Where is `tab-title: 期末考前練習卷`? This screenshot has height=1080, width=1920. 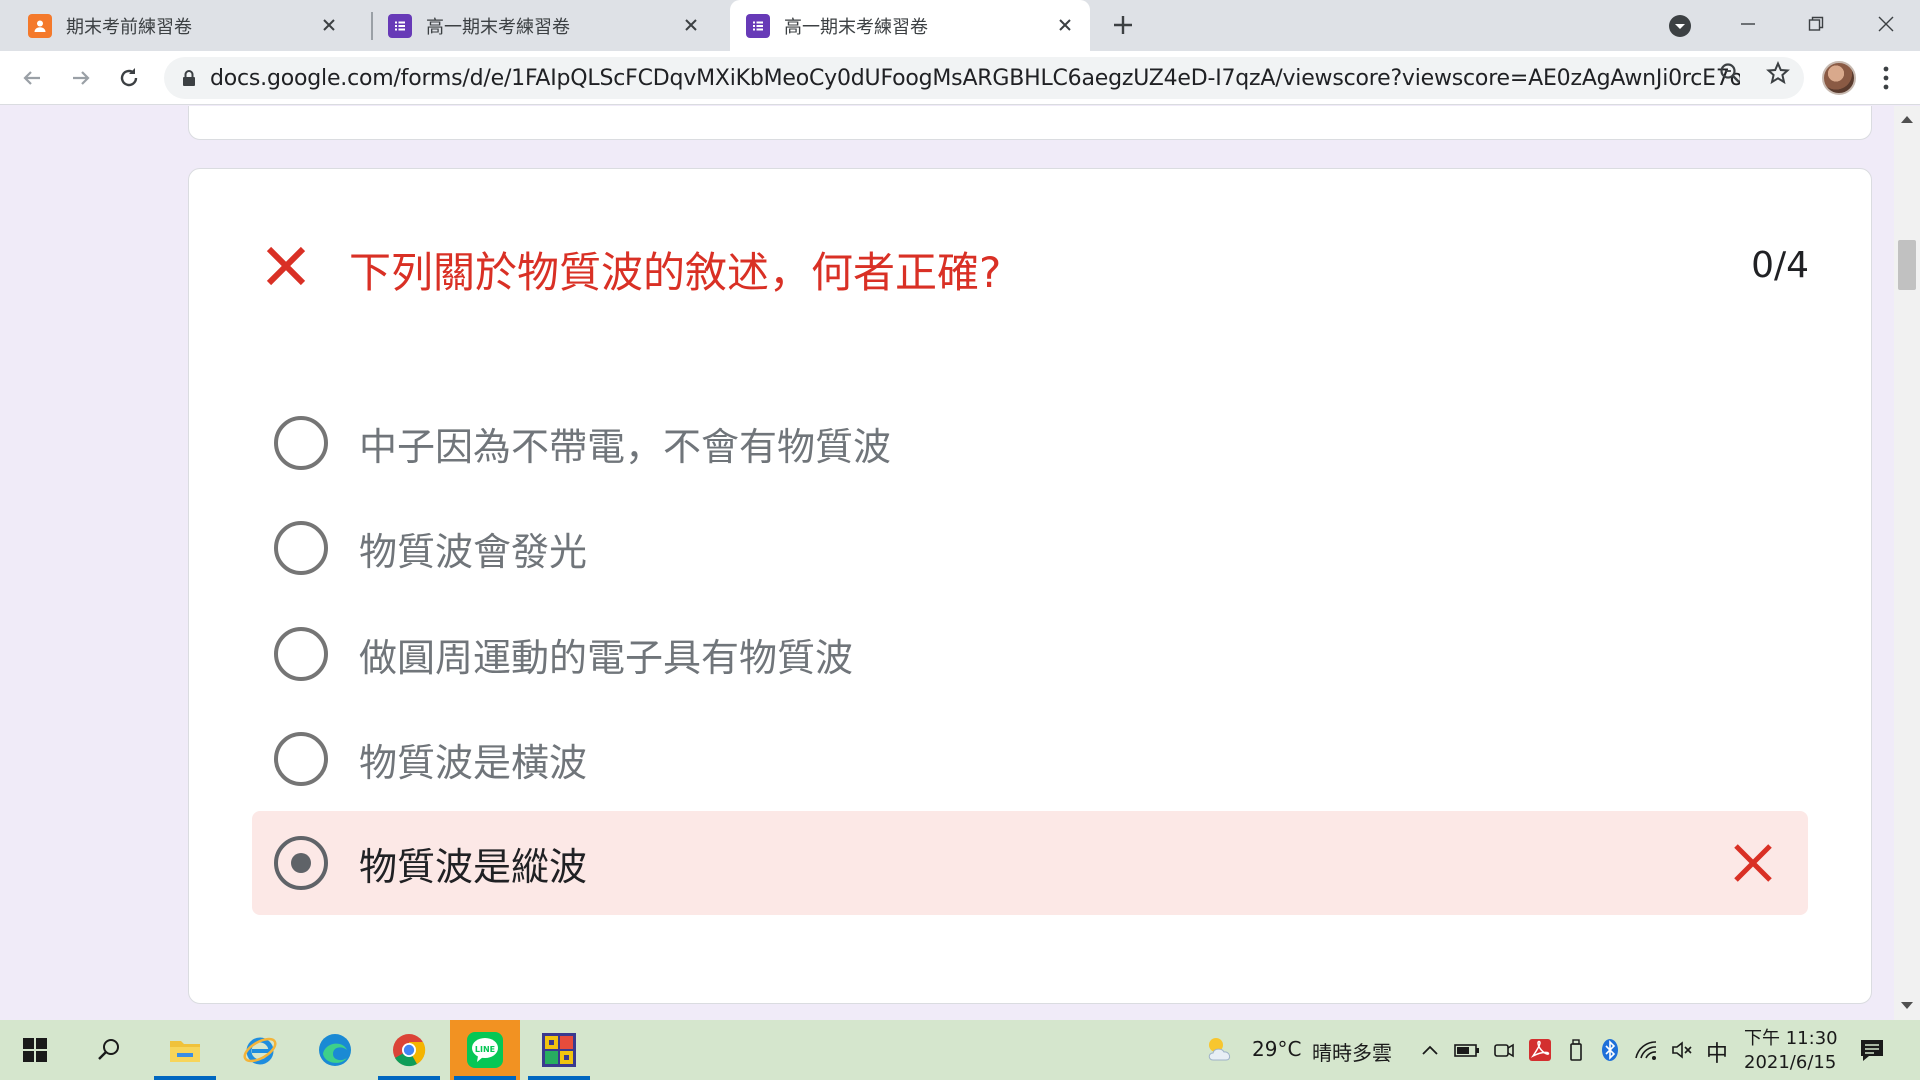 tab-title: 期末考前練習卷 is located at coordinates (129, 27).